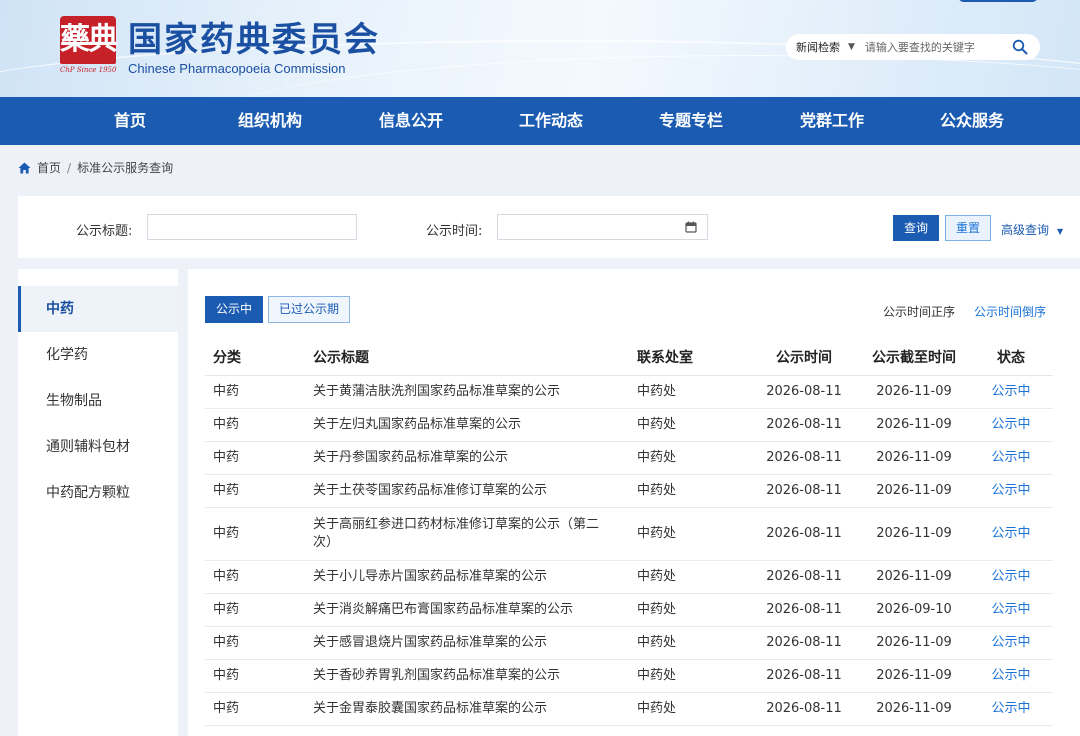 The width and height of the screenshot is (1080, 736). I want to click on title-filter-input, so click(252, 227).